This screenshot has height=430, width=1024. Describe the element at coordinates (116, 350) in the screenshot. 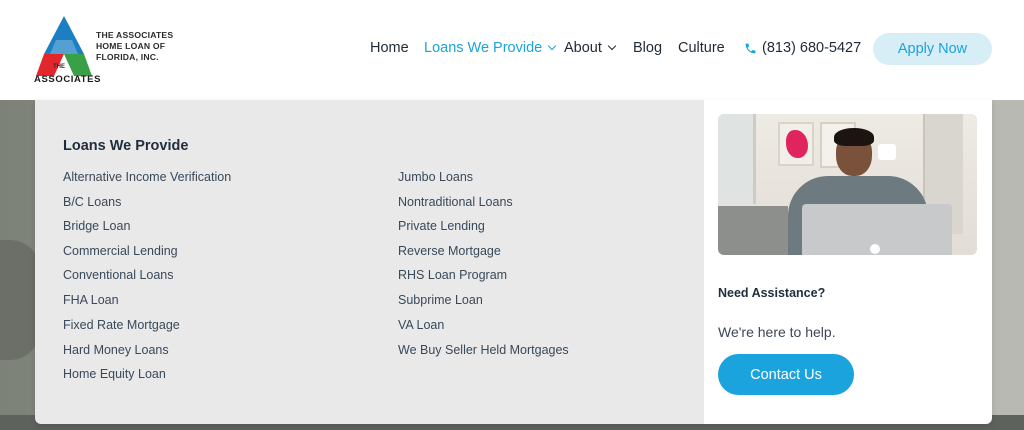

I see `menu-item-hard-money-loans: Hard Money Loans` at that location.